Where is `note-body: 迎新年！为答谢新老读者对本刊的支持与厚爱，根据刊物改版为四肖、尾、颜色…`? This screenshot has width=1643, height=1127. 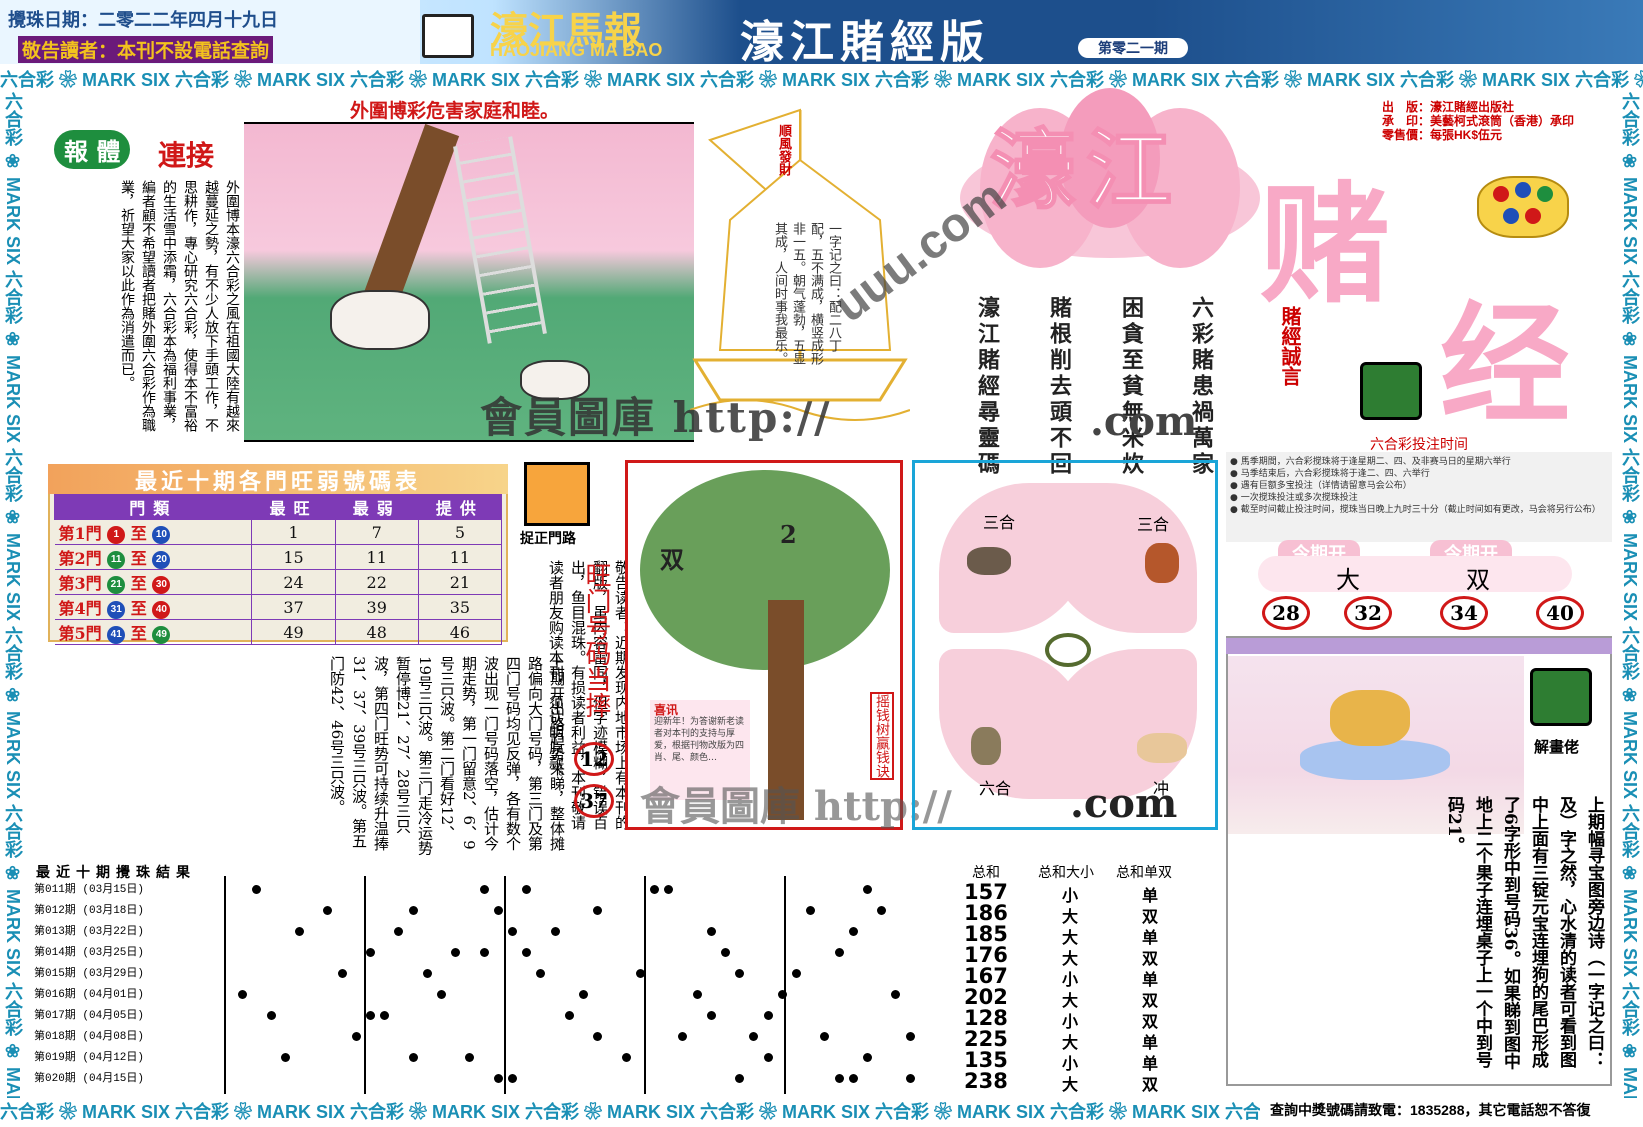 note-body: 迎新年！为答谢新老读者对本刊的支持与厚爱，根据刊物改版为四肖、尾、颜色… is located at coordinates (699, 740).